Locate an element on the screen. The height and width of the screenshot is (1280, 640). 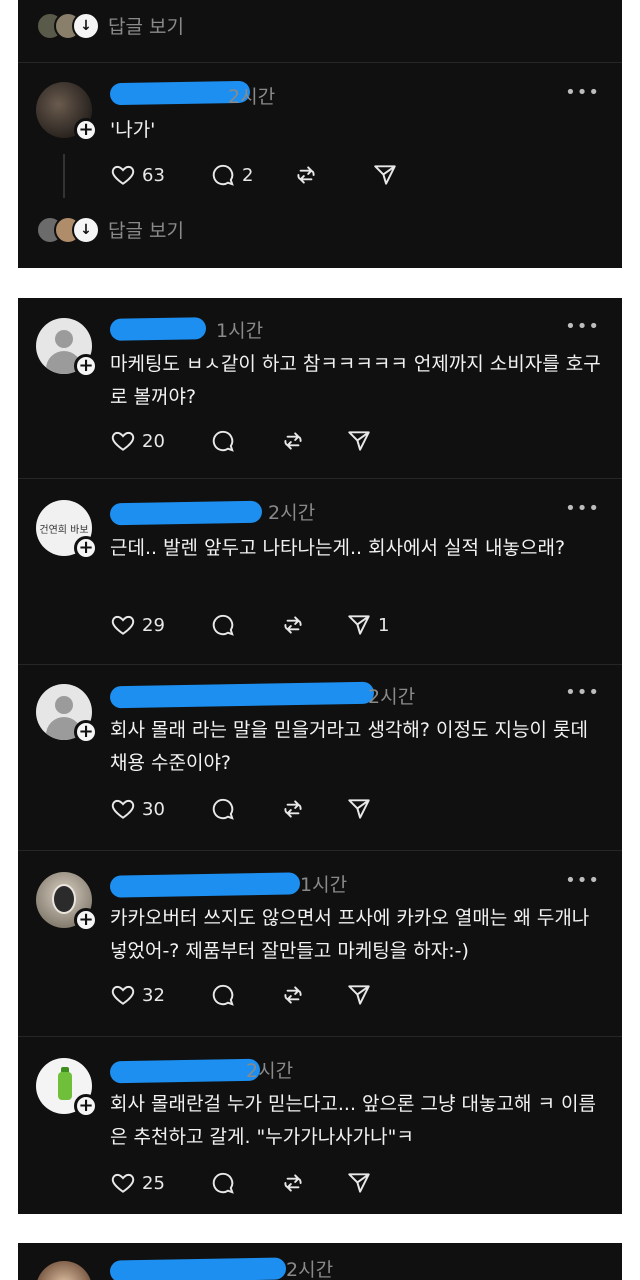
view-replies-bottom: ↓ 답글 보기 is located at coordinates (110, 229).